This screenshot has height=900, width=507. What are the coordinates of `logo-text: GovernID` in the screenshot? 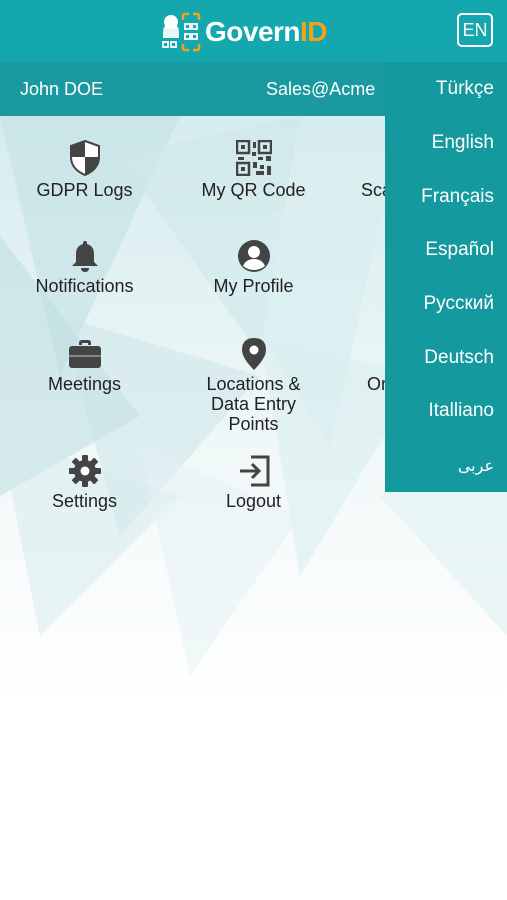 It's located at (266, 31).